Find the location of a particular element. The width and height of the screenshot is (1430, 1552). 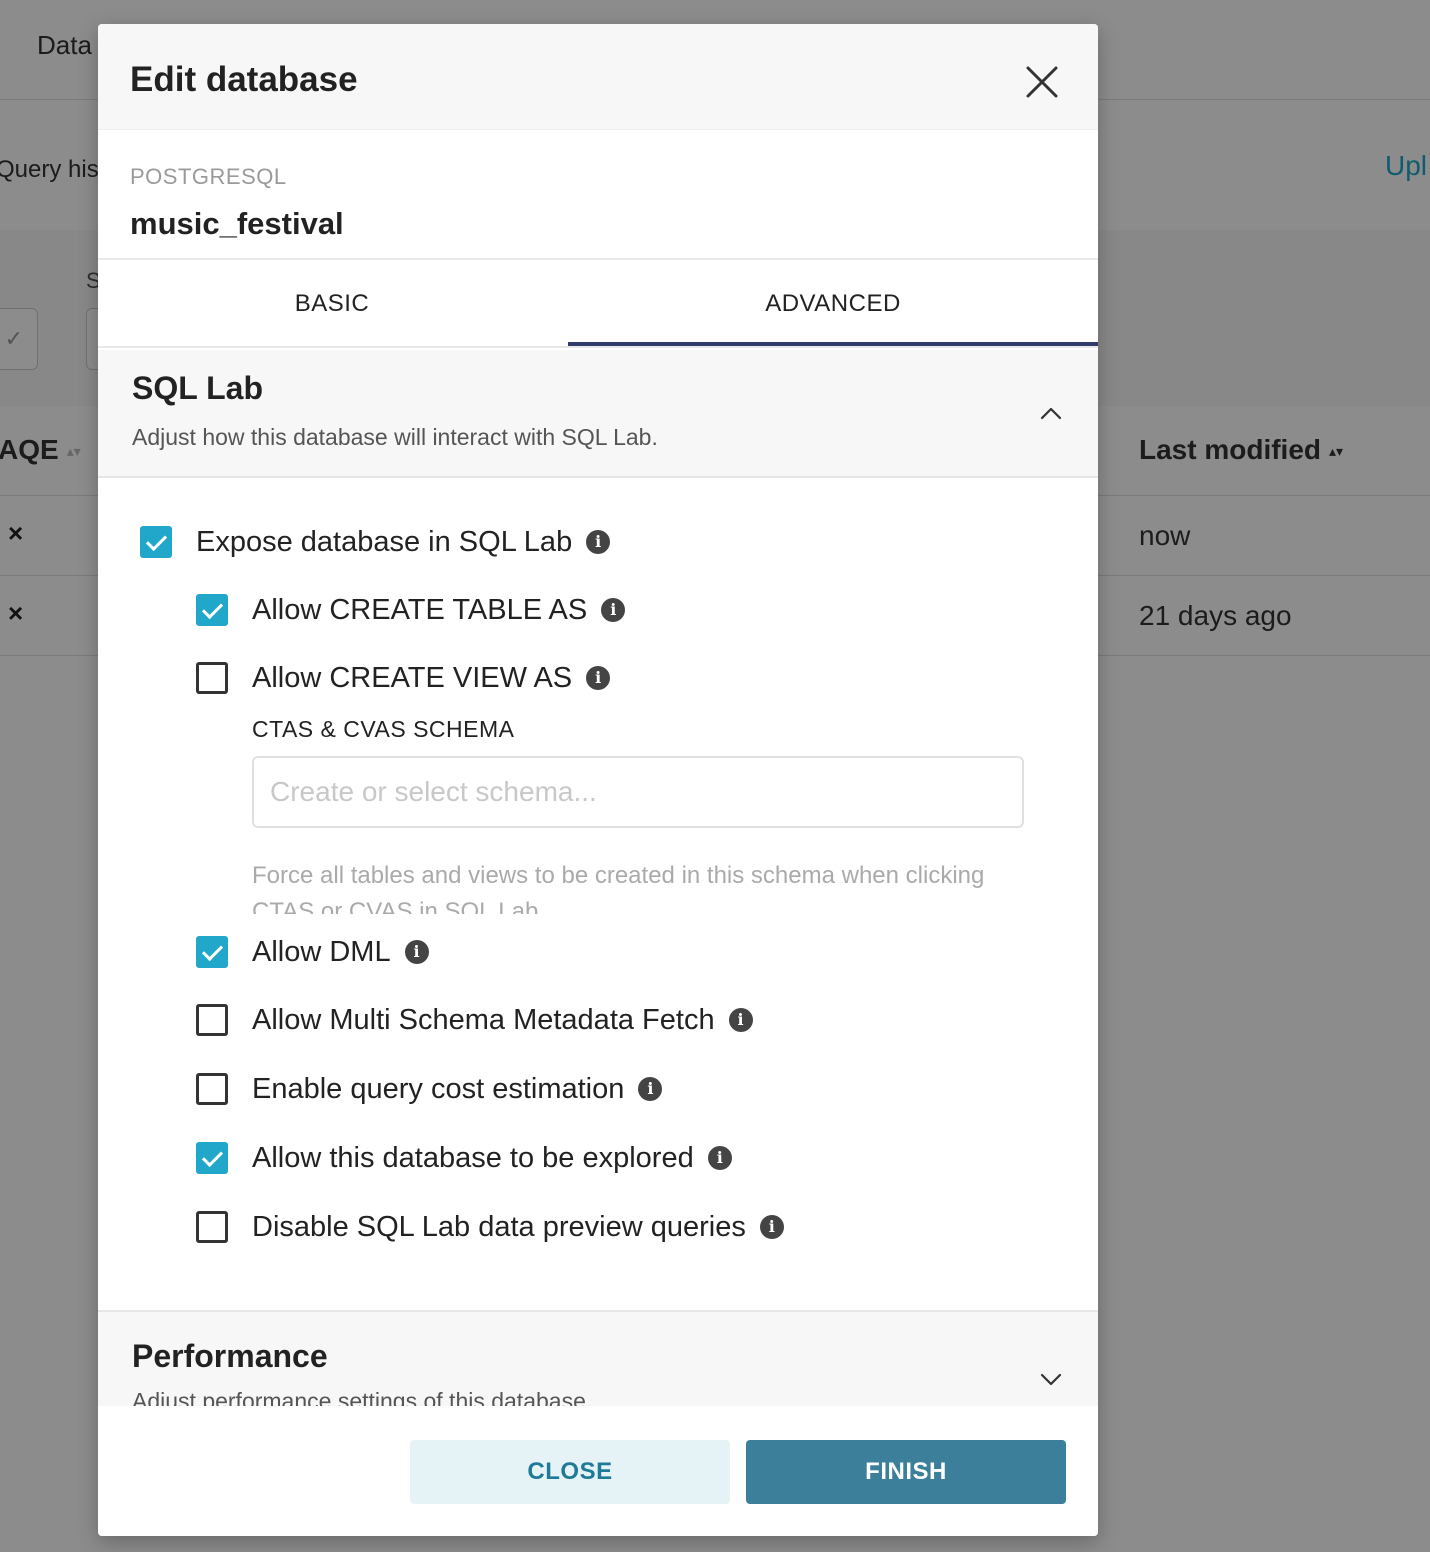

modal-footer: CLOSE FINISH is located at coordinates (598, 1471).